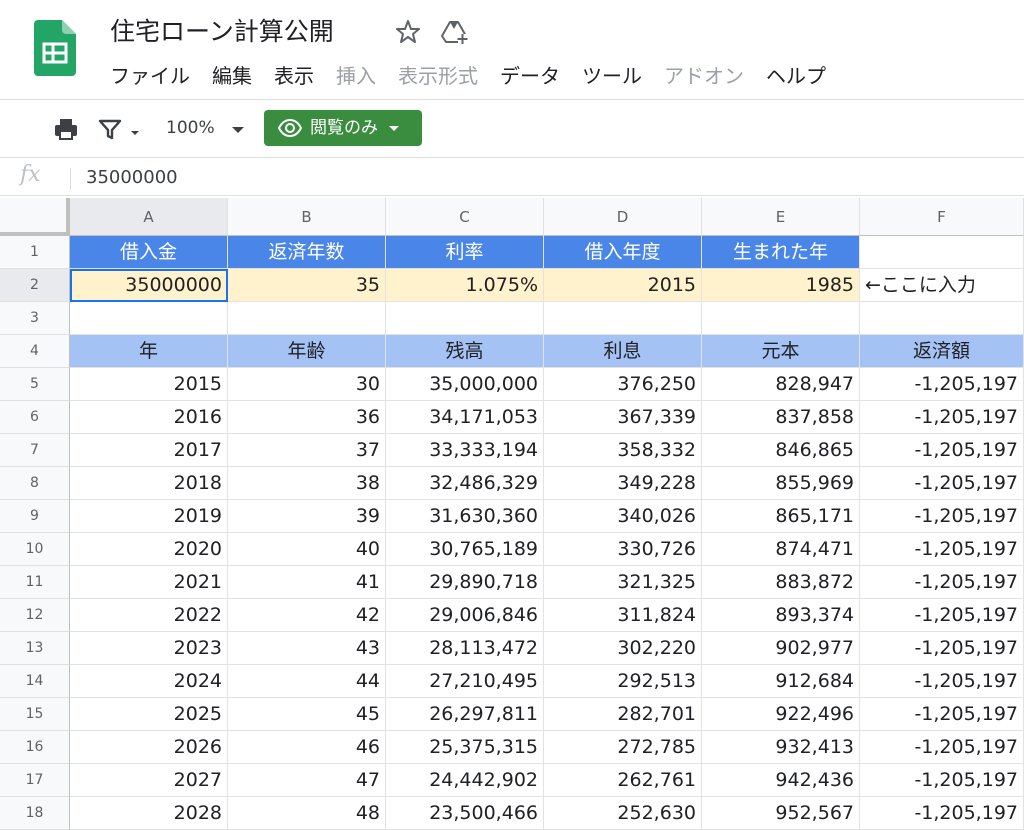 The image size is (1024, 830). What do you see at coordinates (623, 516) in the screenshot?
I see `table-cell: 340,026` at bounding box center [623, 516].